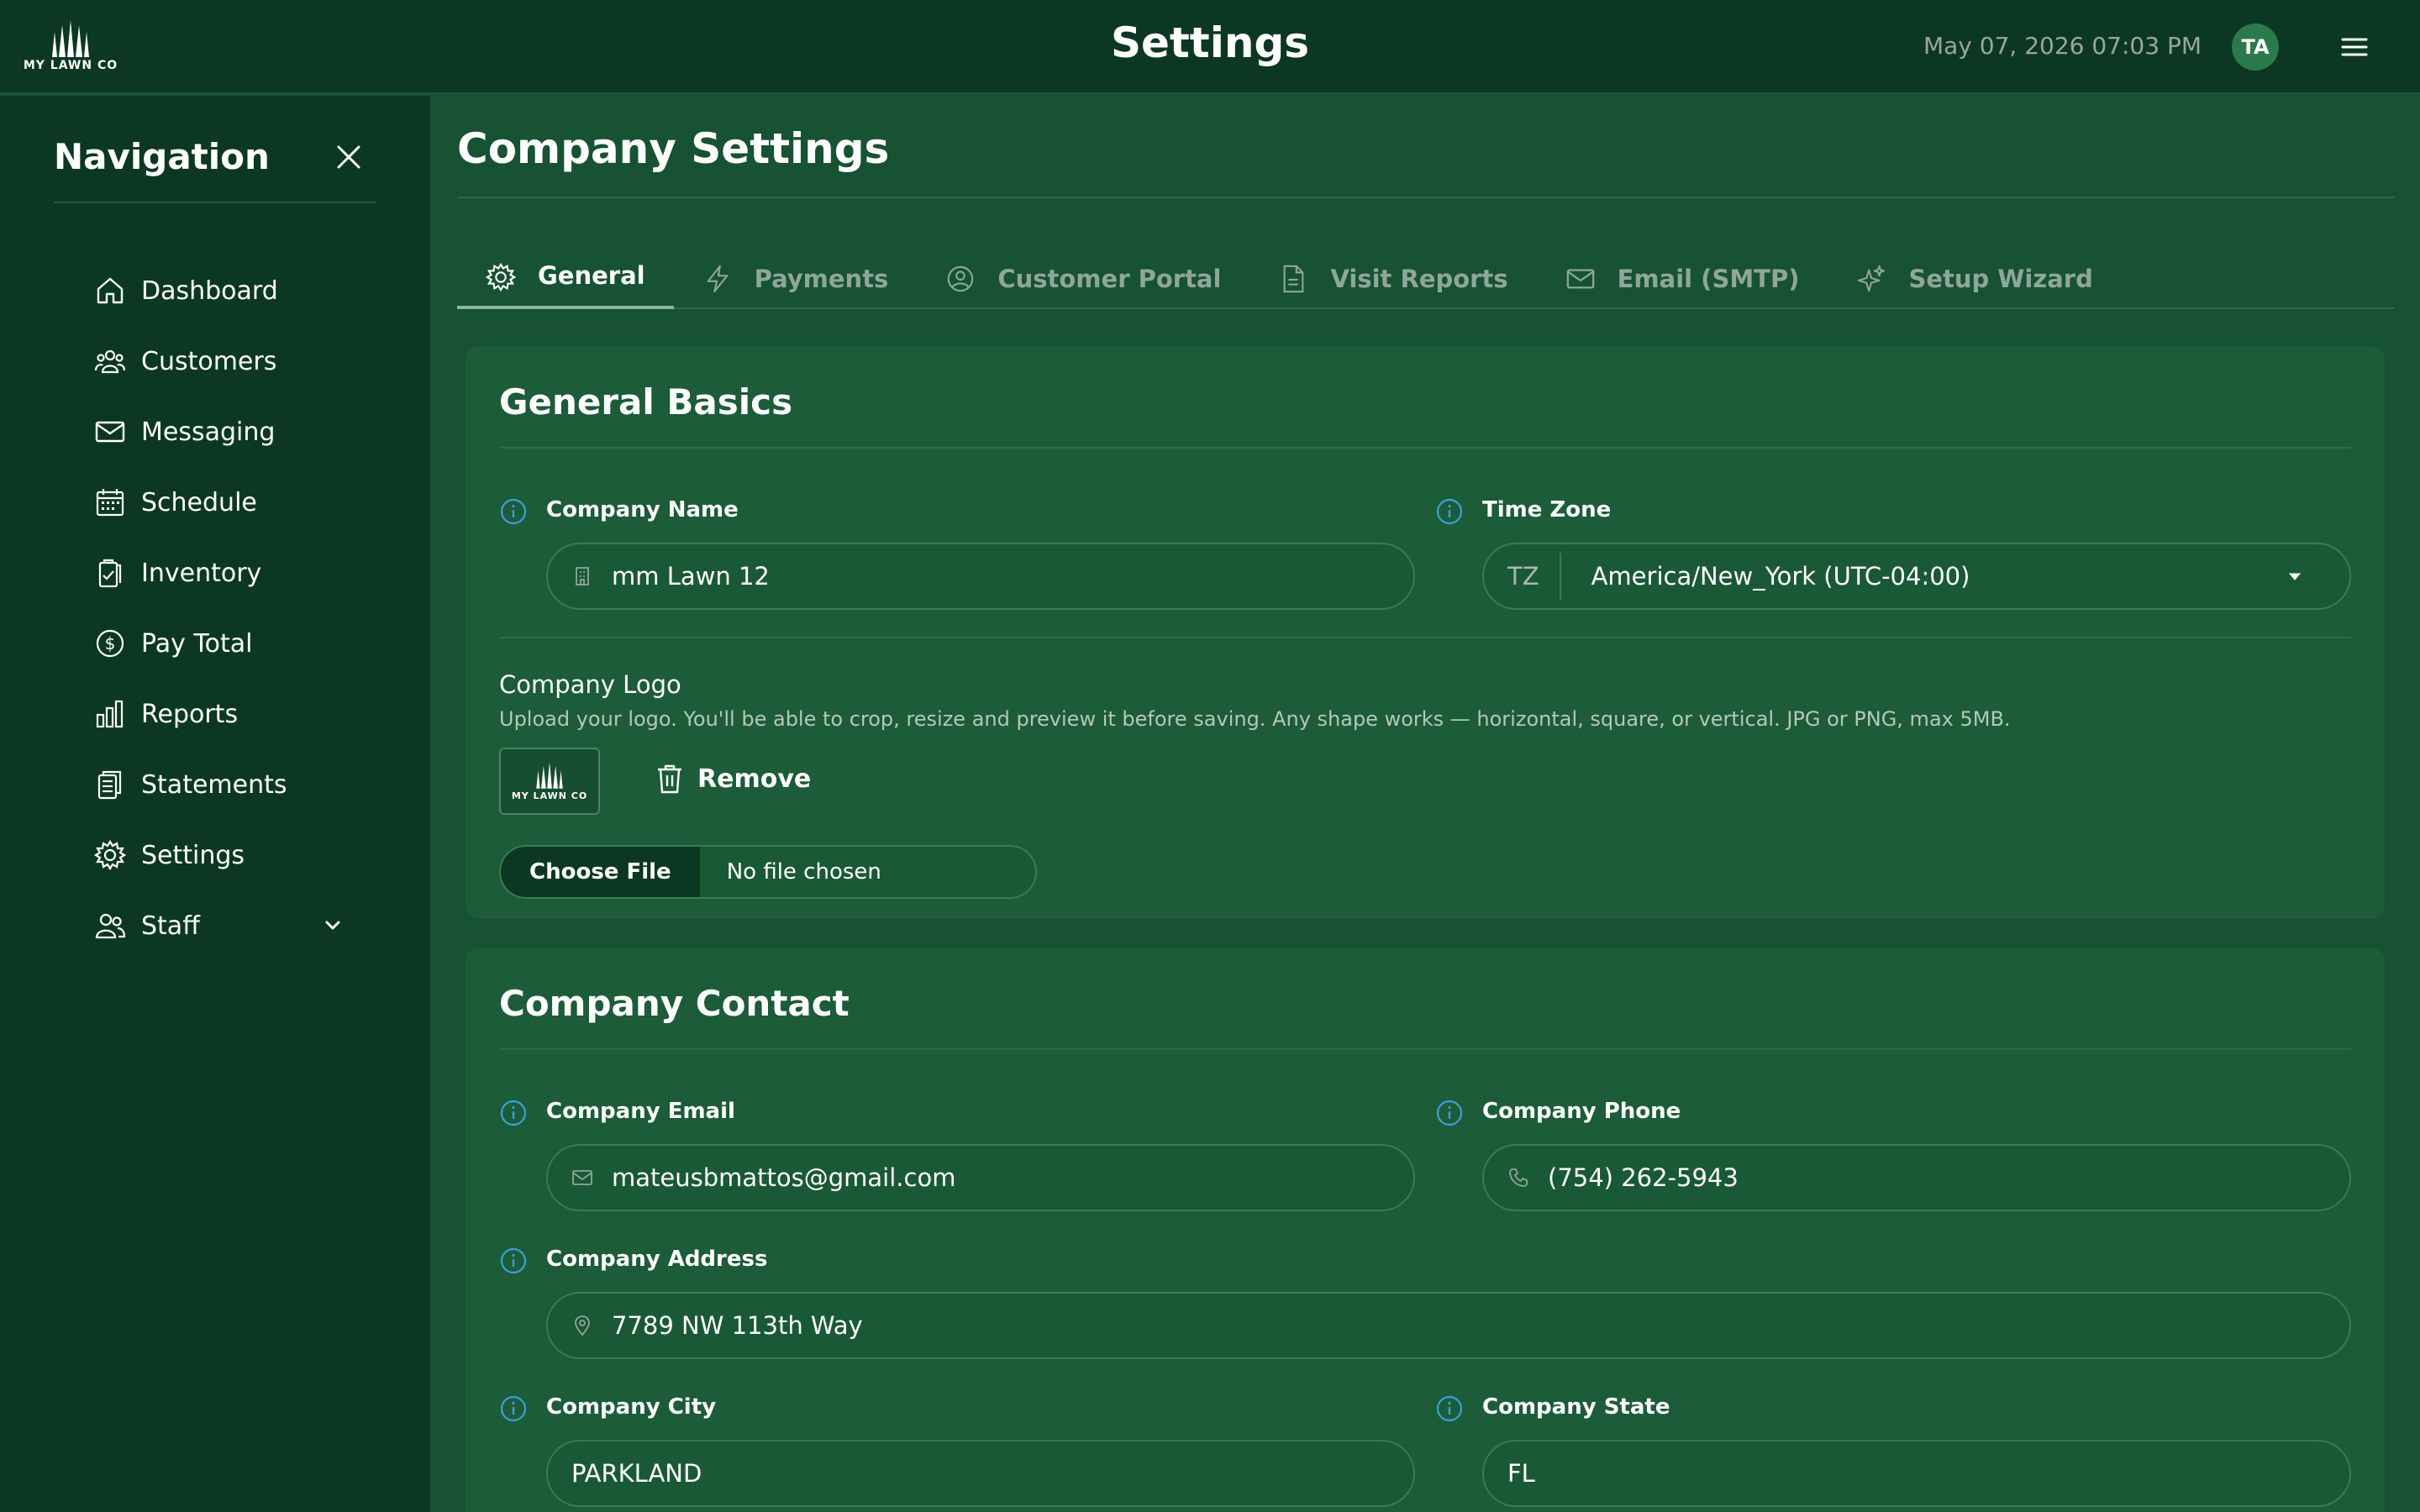 This screenshot has height=1512, width=2420. What do you see at coordinates (209, 361) in the screenshot?
I see `sidebar-item-label: Customers` at bounding box center [209, 361].